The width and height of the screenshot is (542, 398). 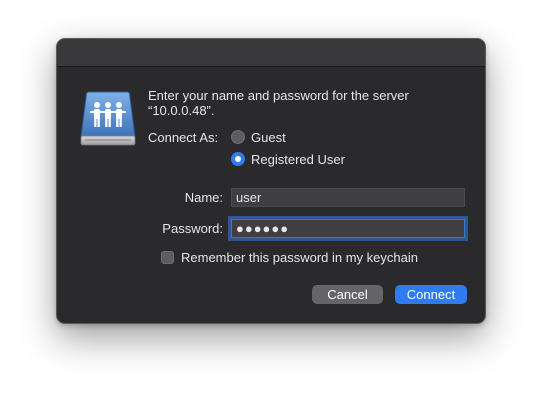 I want to click on guest-radio-label: Guest, so click(x=268, y=137).